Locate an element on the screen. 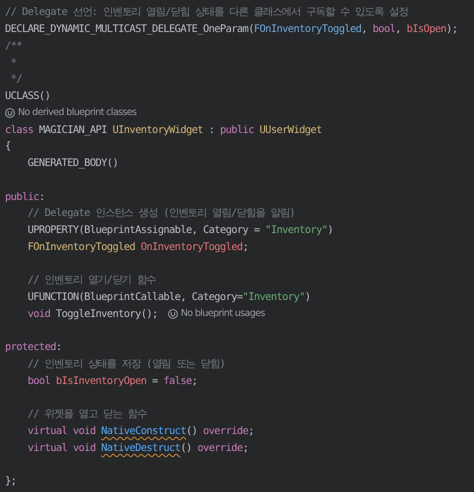  code-line: /** is located at coordinates (13, 46).